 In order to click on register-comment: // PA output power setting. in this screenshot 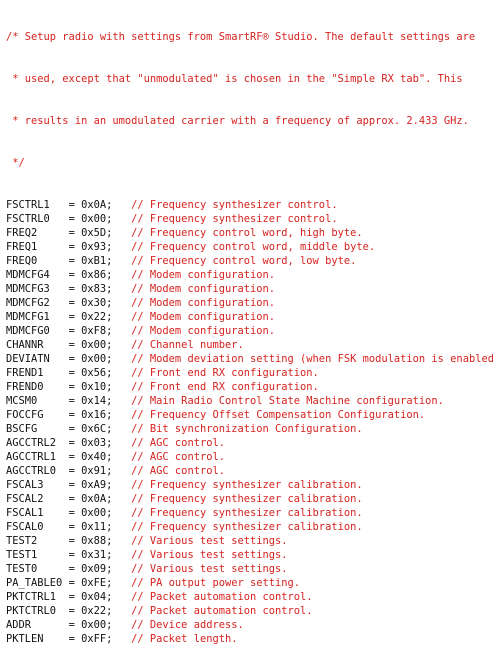, I will do `click(216, 583)`.